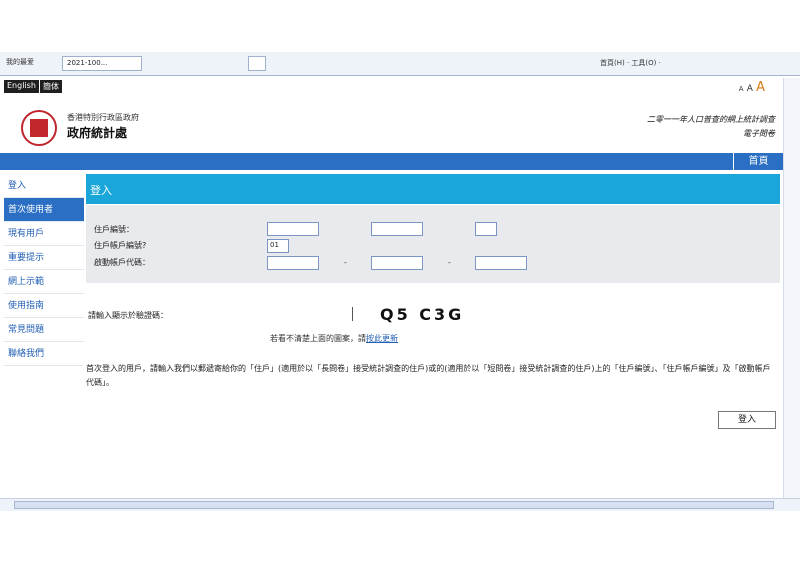  What do you see at coordinates (44, 282) in the screenshot?
I see `sidebar-item-demo: 網上示範` at bounding box center [44, 282].